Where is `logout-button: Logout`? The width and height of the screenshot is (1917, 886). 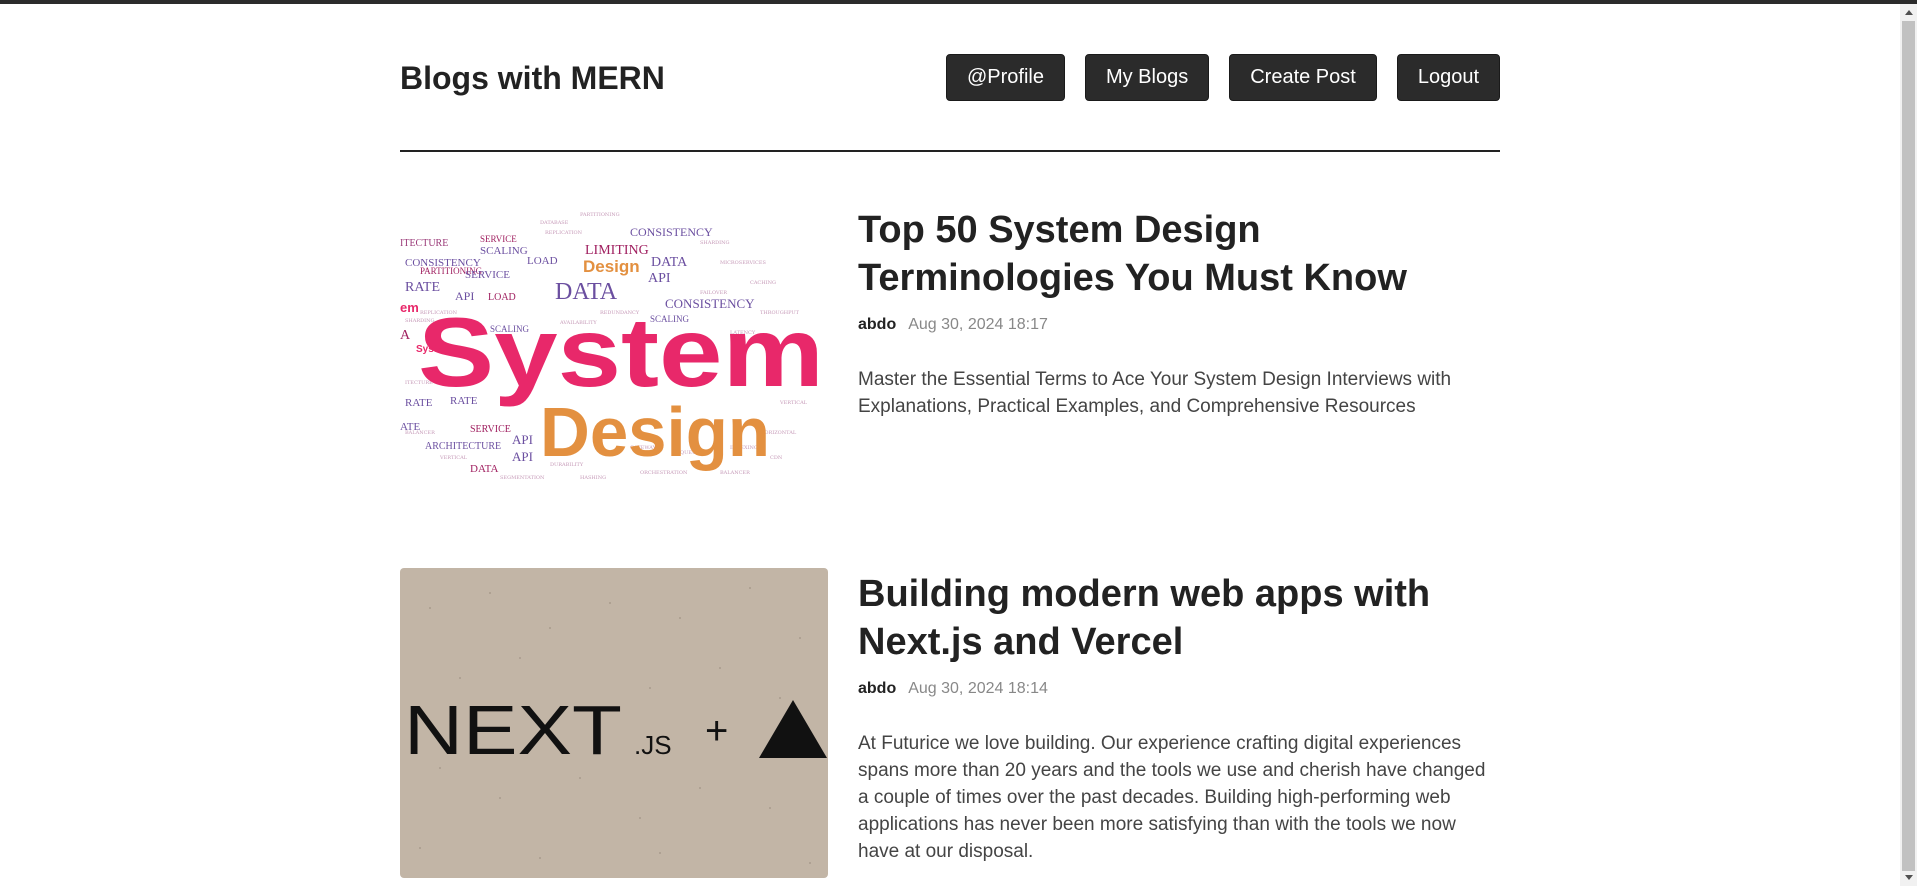 logout-button: Logout is located at coordinates (1448, 77).